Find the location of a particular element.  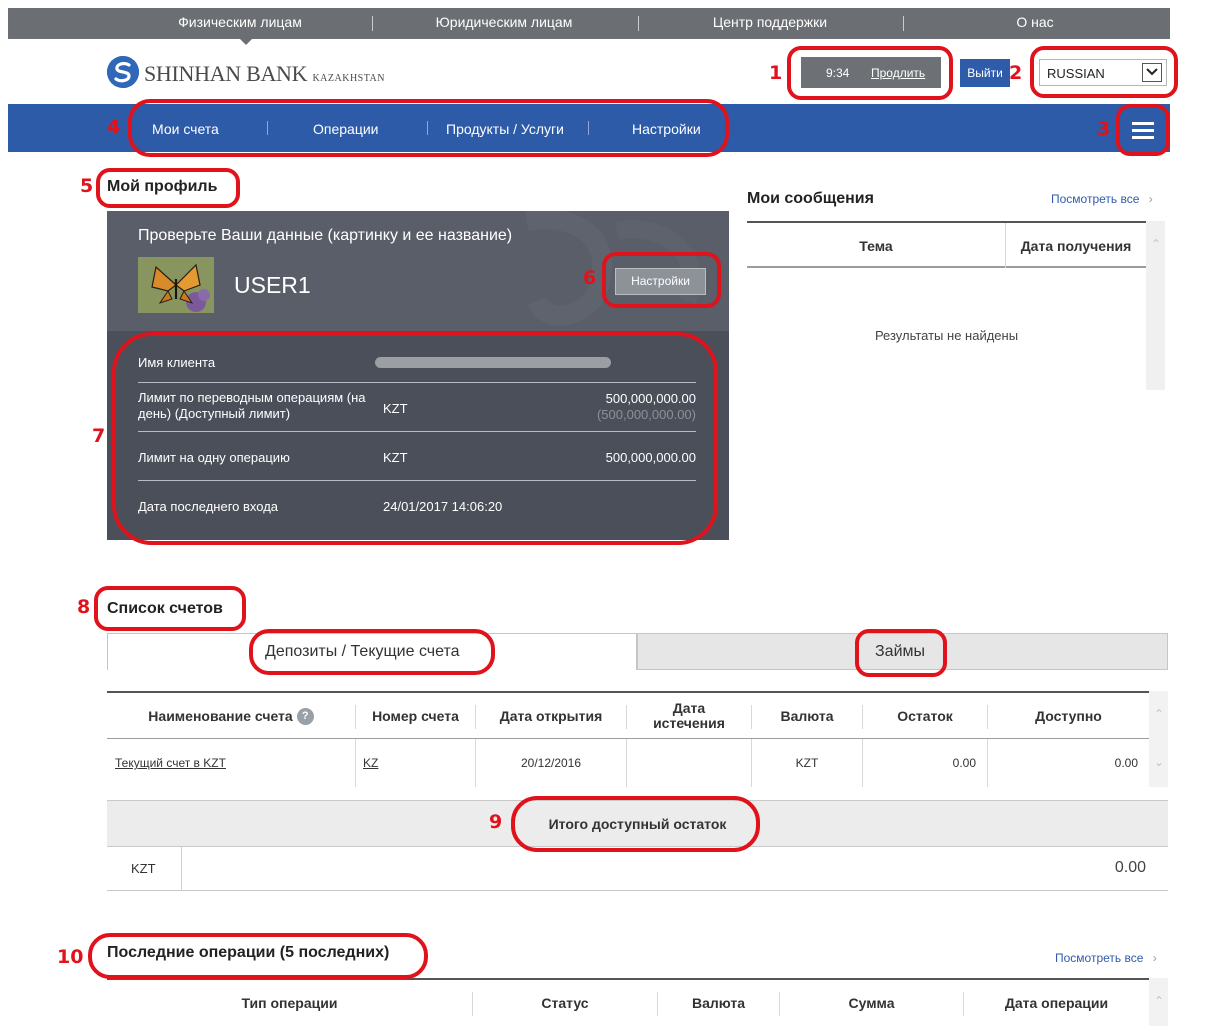

profile-username: USER1 is located at coordinates (272, 285).